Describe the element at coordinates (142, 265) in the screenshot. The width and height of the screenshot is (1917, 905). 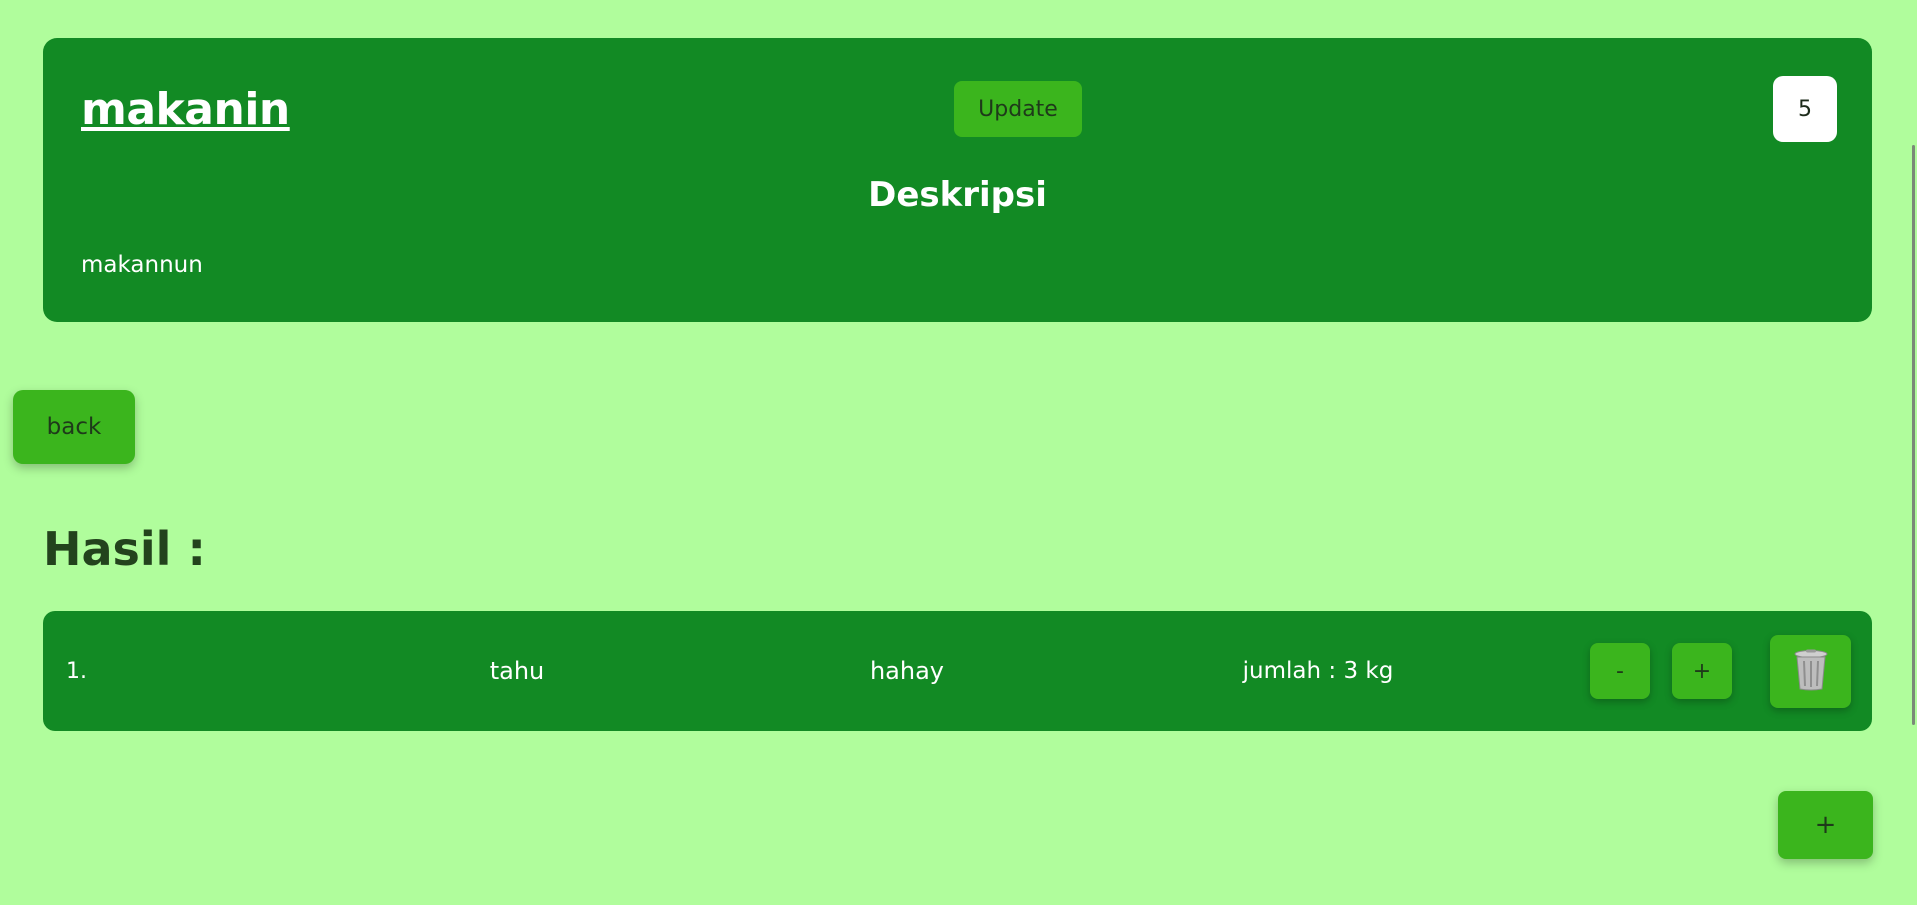
I see `description-text: makannun` at that location.